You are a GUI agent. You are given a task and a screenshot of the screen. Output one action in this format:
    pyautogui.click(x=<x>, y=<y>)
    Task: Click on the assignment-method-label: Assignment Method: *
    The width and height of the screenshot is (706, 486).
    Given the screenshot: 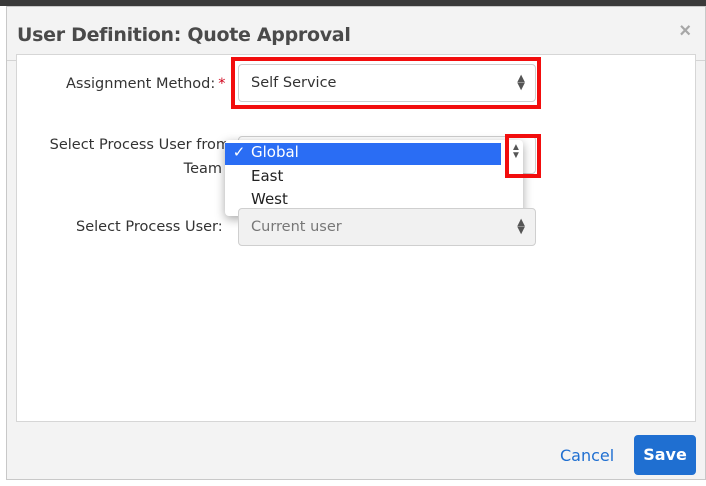 What is the action you would take?
    pyautogui.click(x=146, y=84)
    